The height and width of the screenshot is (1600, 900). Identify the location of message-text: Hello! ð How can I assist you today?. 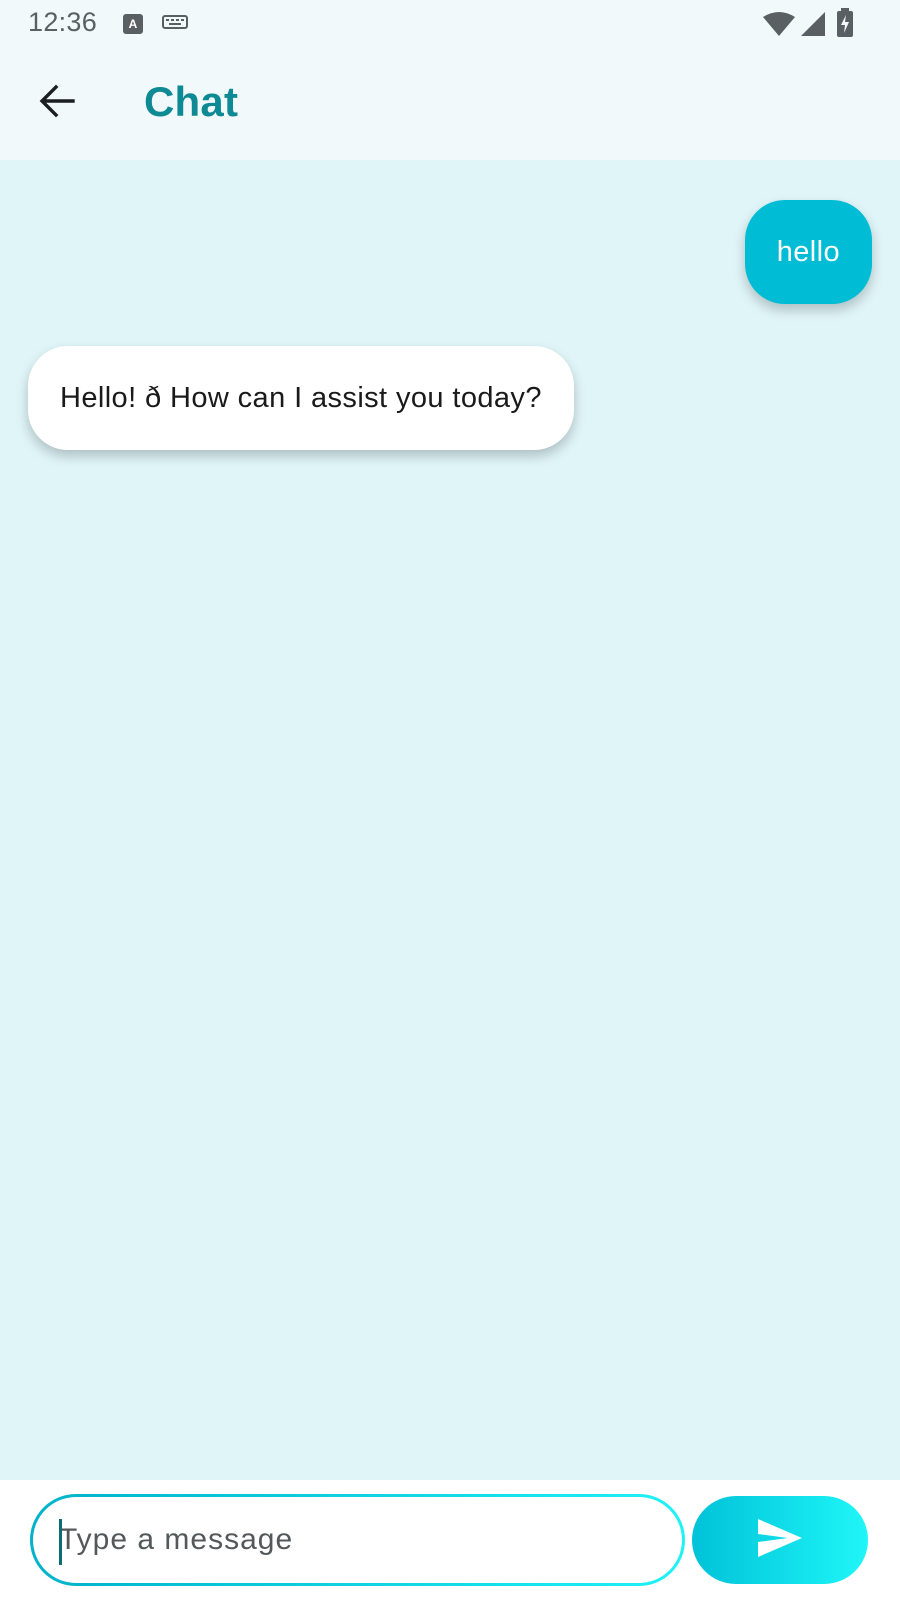
(301, 397).